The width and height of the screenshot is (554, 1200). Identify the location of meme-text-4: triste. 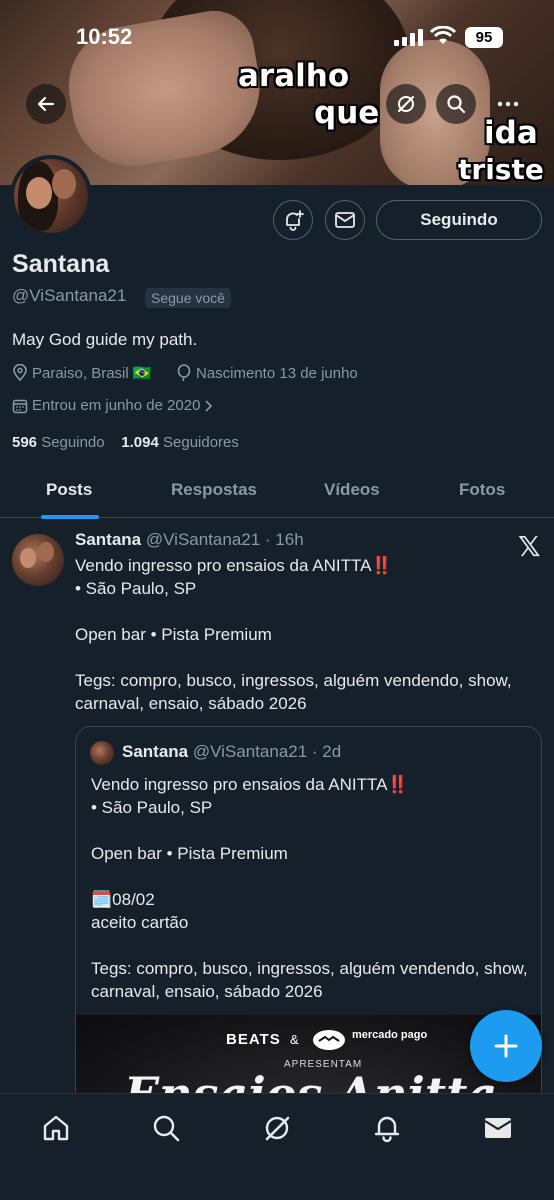
(501, 169).